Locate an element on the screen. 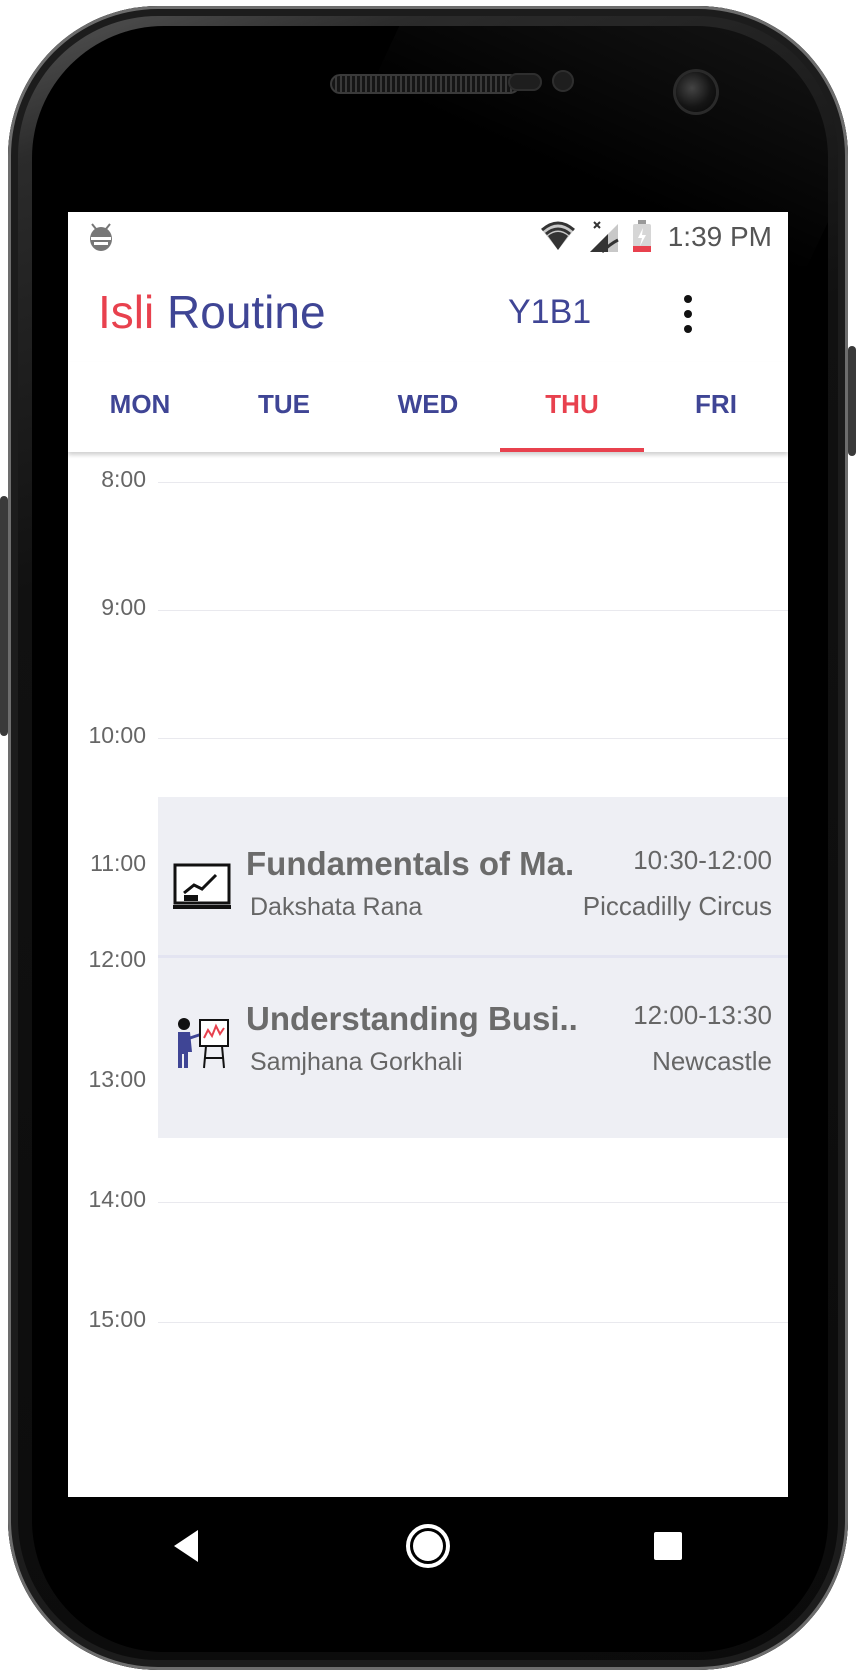 The image size is (856, 1676). hour-label: 14:00 is located at coordinates (117, 1199).